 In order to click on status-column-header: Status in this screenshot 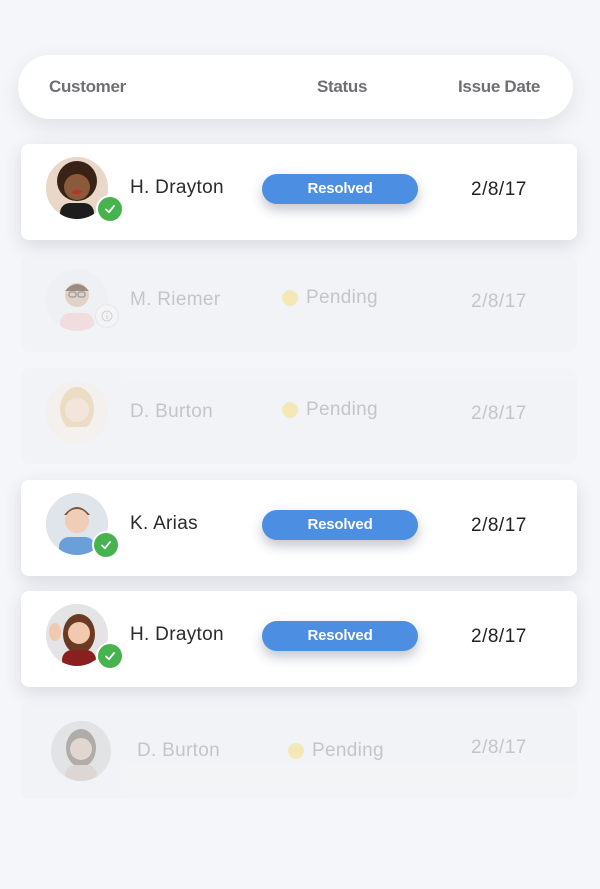, I will do `click(342, 87)`.